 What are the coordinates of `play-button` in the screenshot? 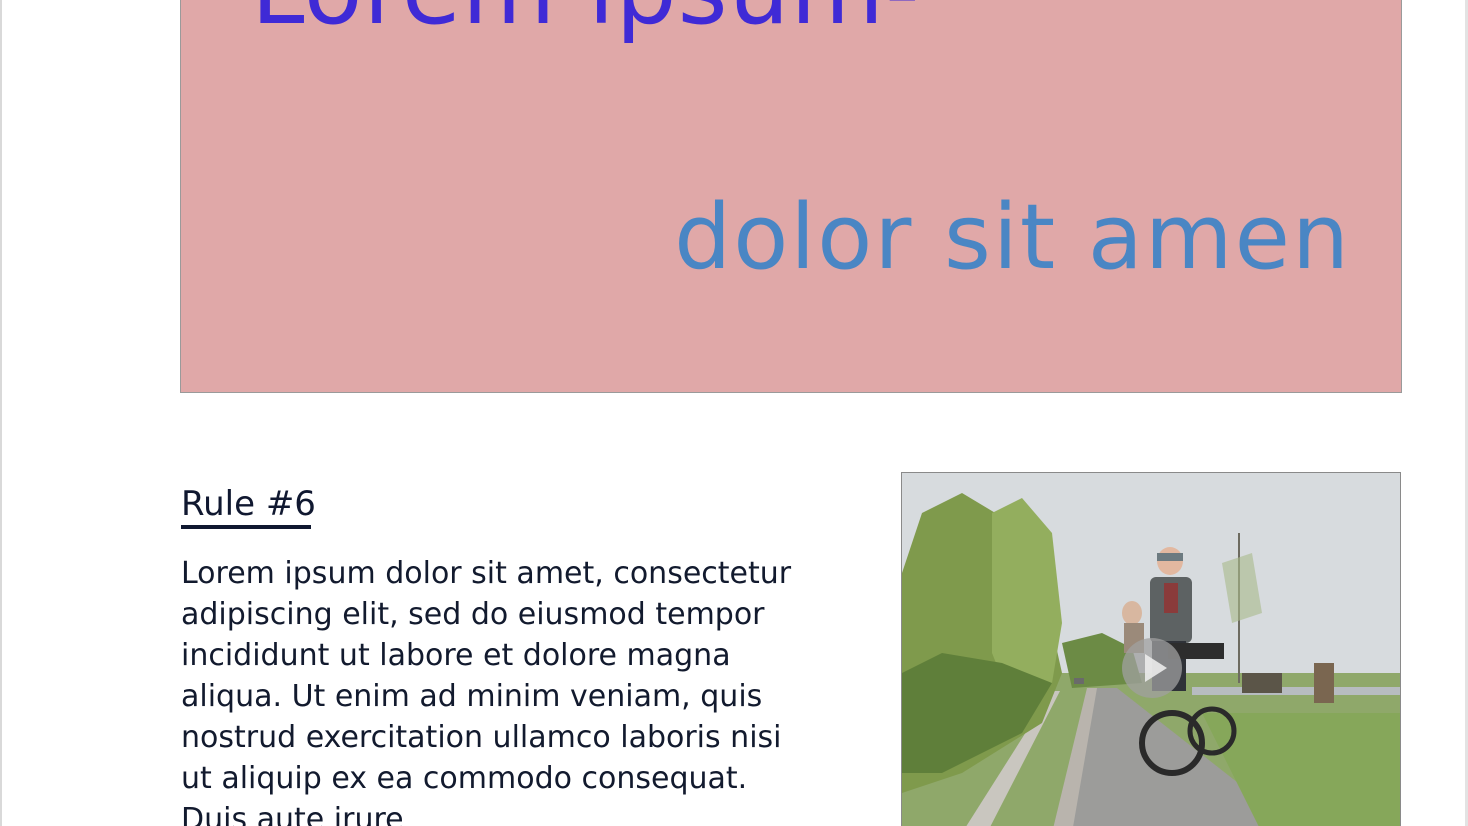 It's located at (1152, 668).